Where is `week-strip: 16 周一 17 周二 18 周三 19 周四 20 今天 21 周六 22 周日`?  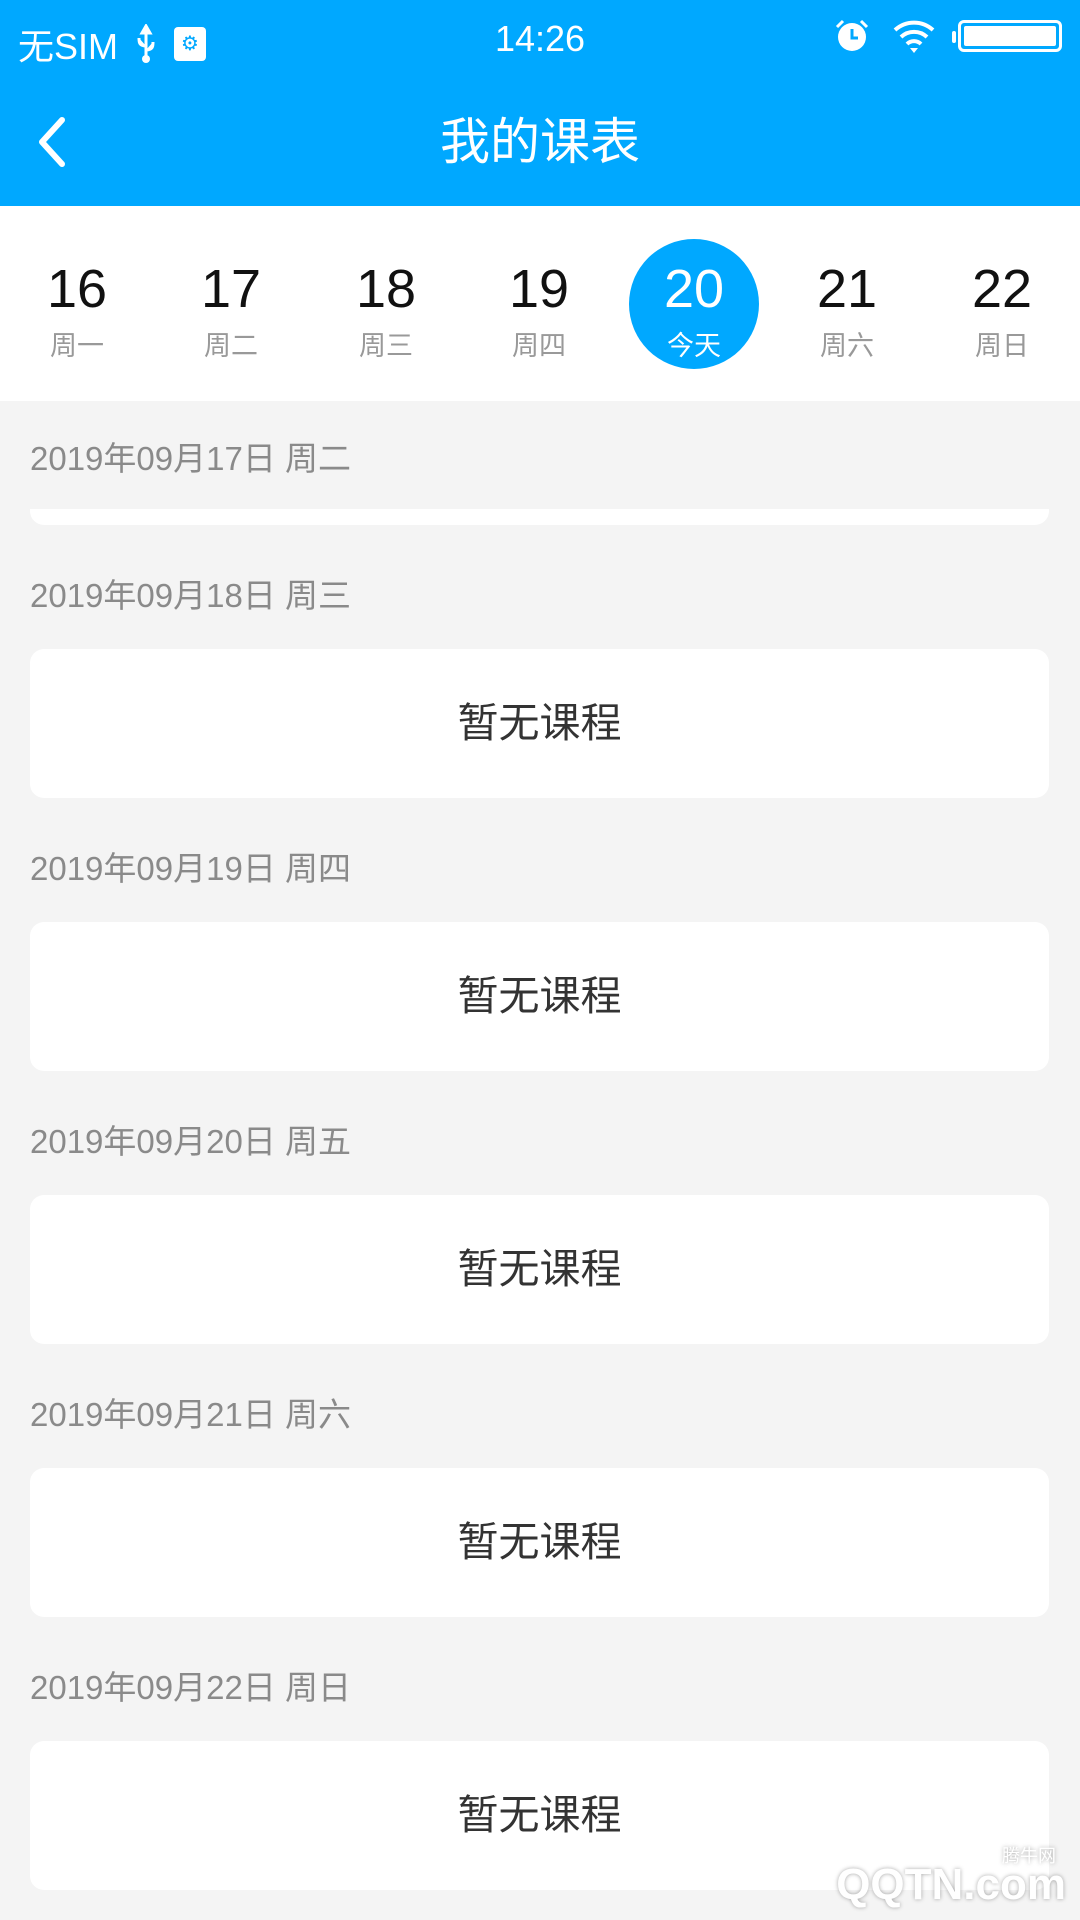
week-strip: 16 周一 17 周二 18 周三 19 周四 20 今天 21 周六 22 周日 is located at coordinates (540, 303).